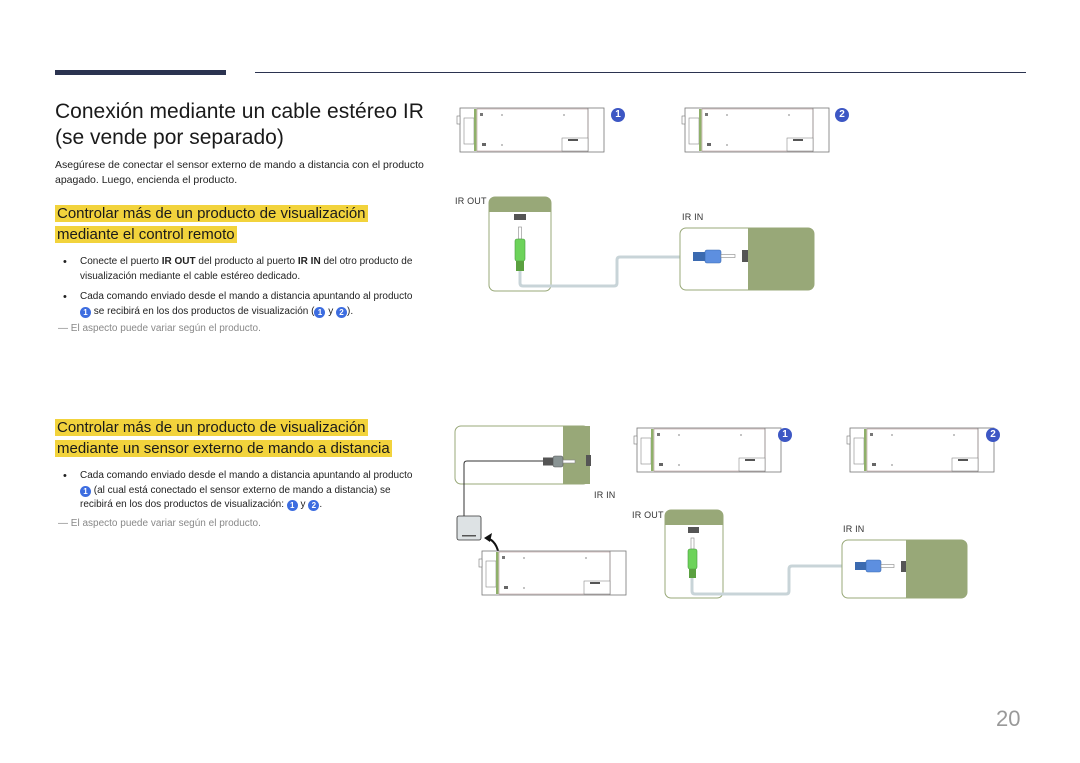 Image resolution: width=1080 pixels, height=763 pixels. I want to click on display-1-rear-view-b, so click(707, 450).